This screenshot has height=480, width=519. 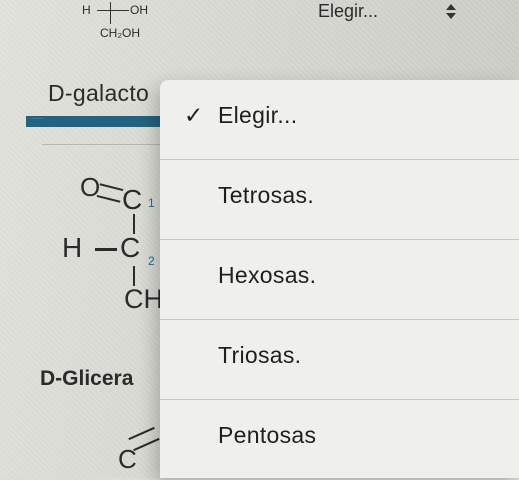 What do you see at coordinates (339, 440) in the screenshot?
I see `option-pentosas: Pentosas` at bounding box center [339, 440].